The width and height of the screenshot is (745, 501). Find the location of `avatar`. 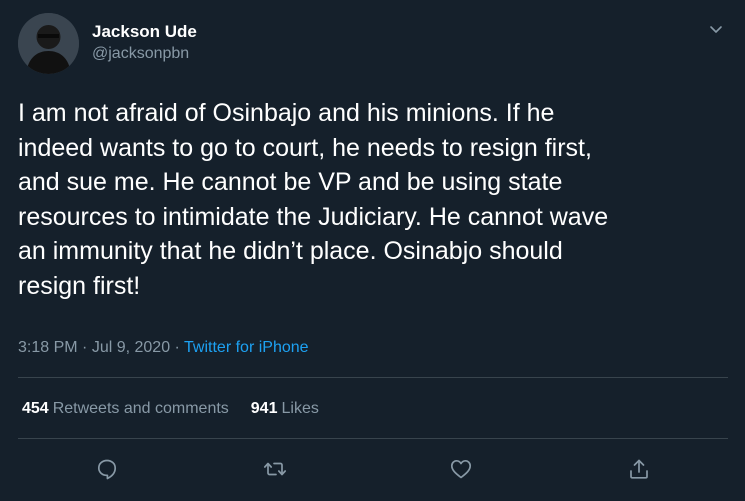

avatar is located at coordinates (48, 43).